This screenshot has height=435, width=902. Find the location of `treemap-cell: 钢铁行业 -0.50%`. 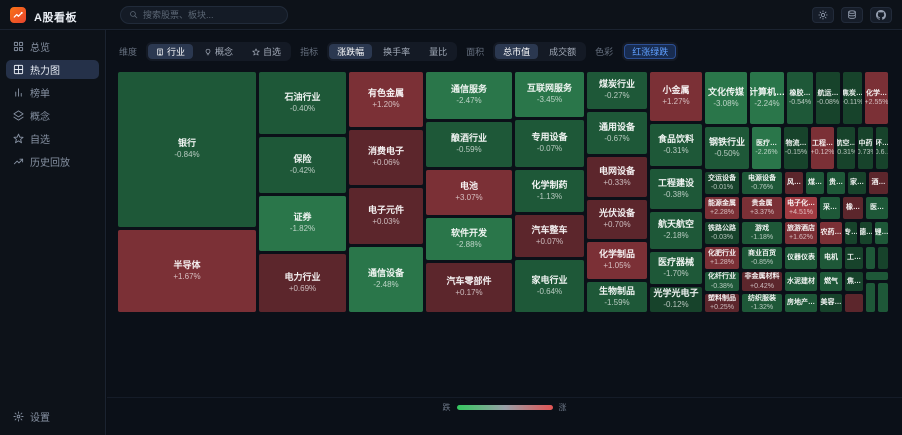

treemap-cell: 钢铁行业 -0.50% is located at coordinates (727, 148).